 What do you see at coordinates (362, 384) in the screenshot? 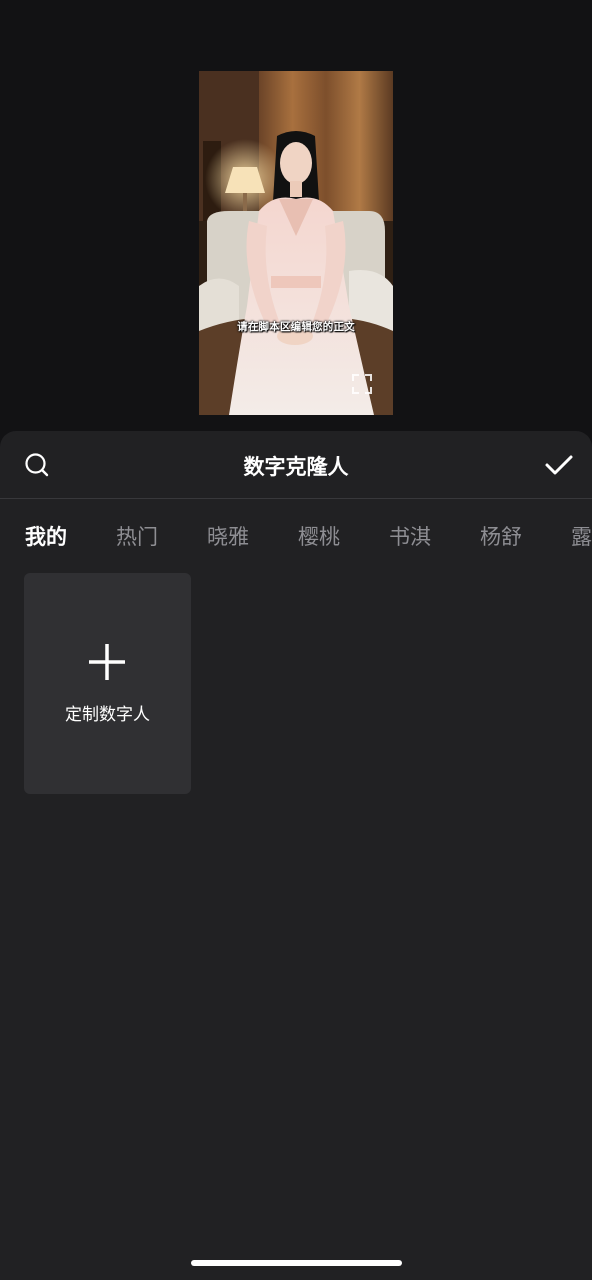
I see `fullscreen-icon` at bounding box center [362, 384].